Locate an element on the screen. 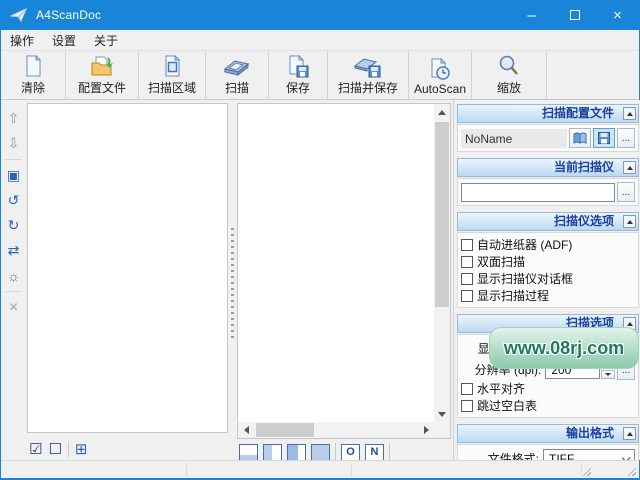 The width and height of the screenshot is (640, 480). duplex-checkbox is located at coordinates (467, 261).